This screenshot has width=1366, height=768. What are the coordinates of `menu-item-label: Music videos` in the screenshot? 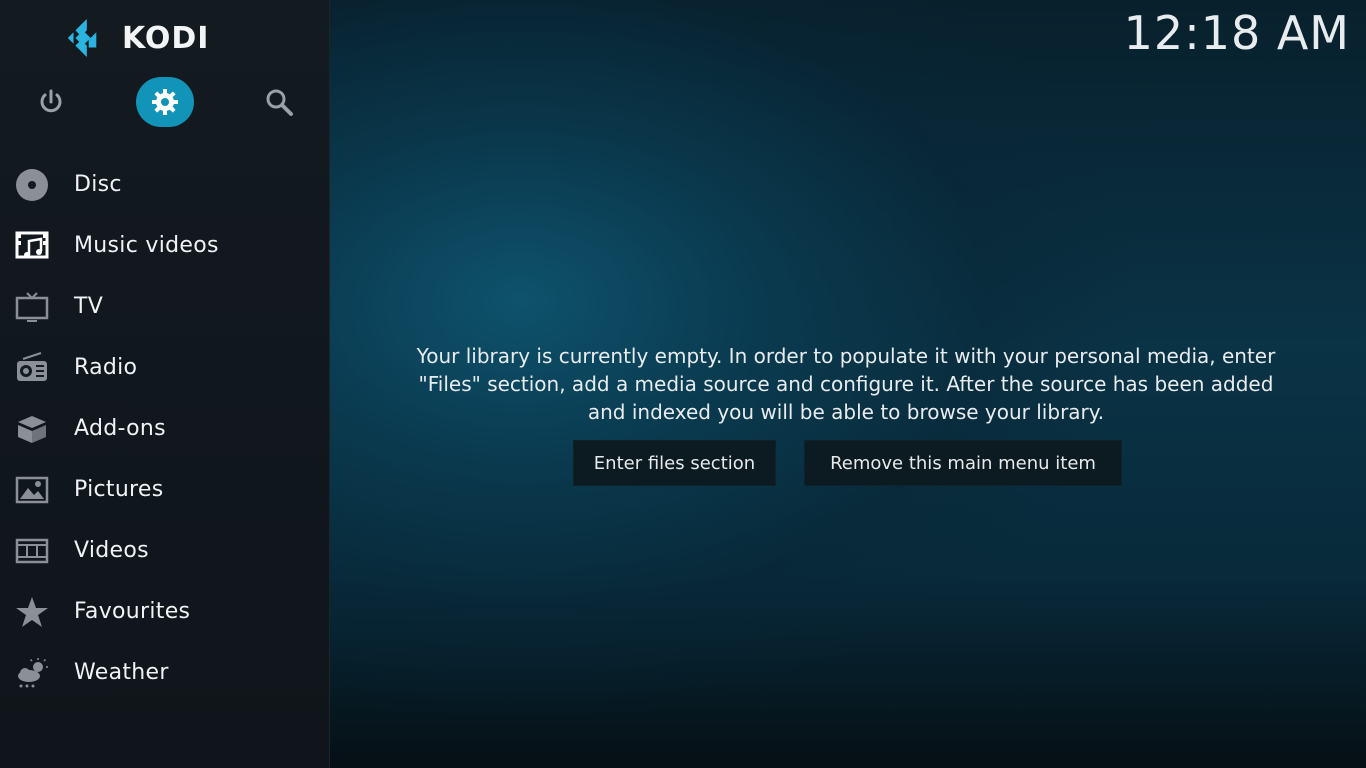 It's located at (146, 245).